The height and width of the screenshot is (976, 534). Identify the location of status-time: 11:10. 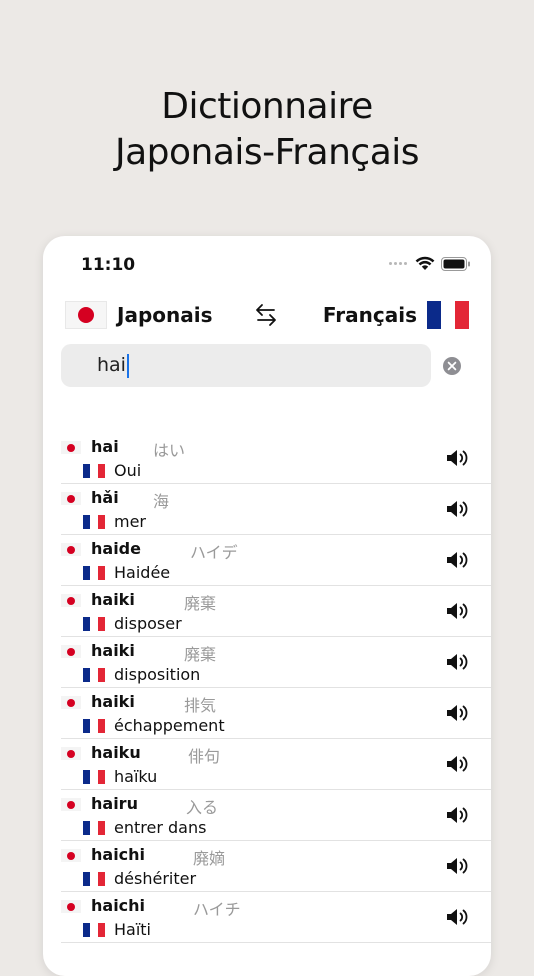
(108, 265).